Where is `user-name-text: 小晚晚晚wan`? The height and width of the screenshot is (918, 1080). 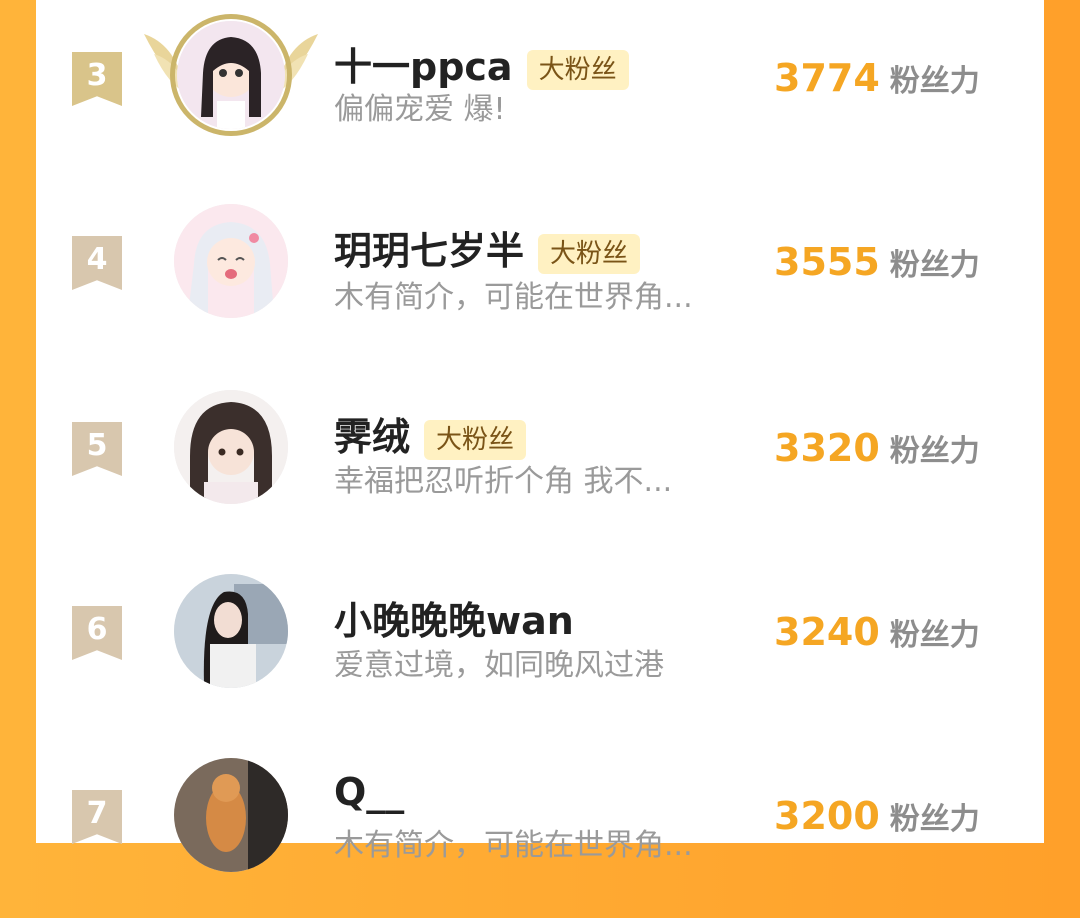
user-name-text: 小晚晚晚wan is located at coordinates (454, 621).